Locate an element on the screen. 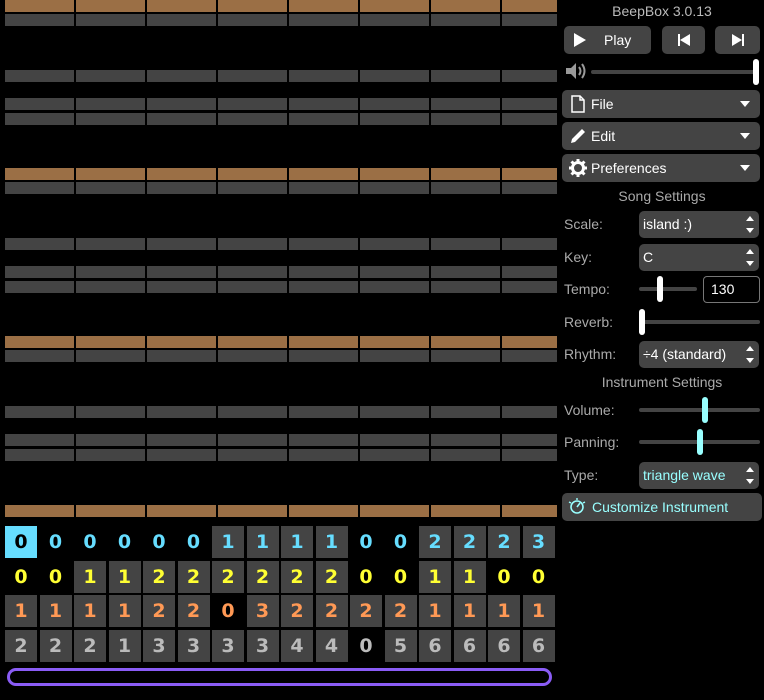  pattern-scrollbar is located at coordinates (279, 677).